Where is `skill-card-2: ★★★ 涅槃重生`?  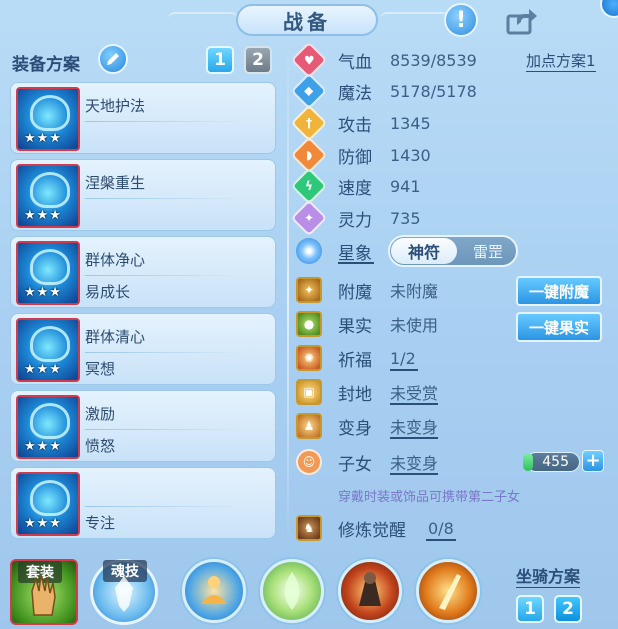
skill-card-2: ★★★ 涅槃重生 is located at coordinates (143, 195).